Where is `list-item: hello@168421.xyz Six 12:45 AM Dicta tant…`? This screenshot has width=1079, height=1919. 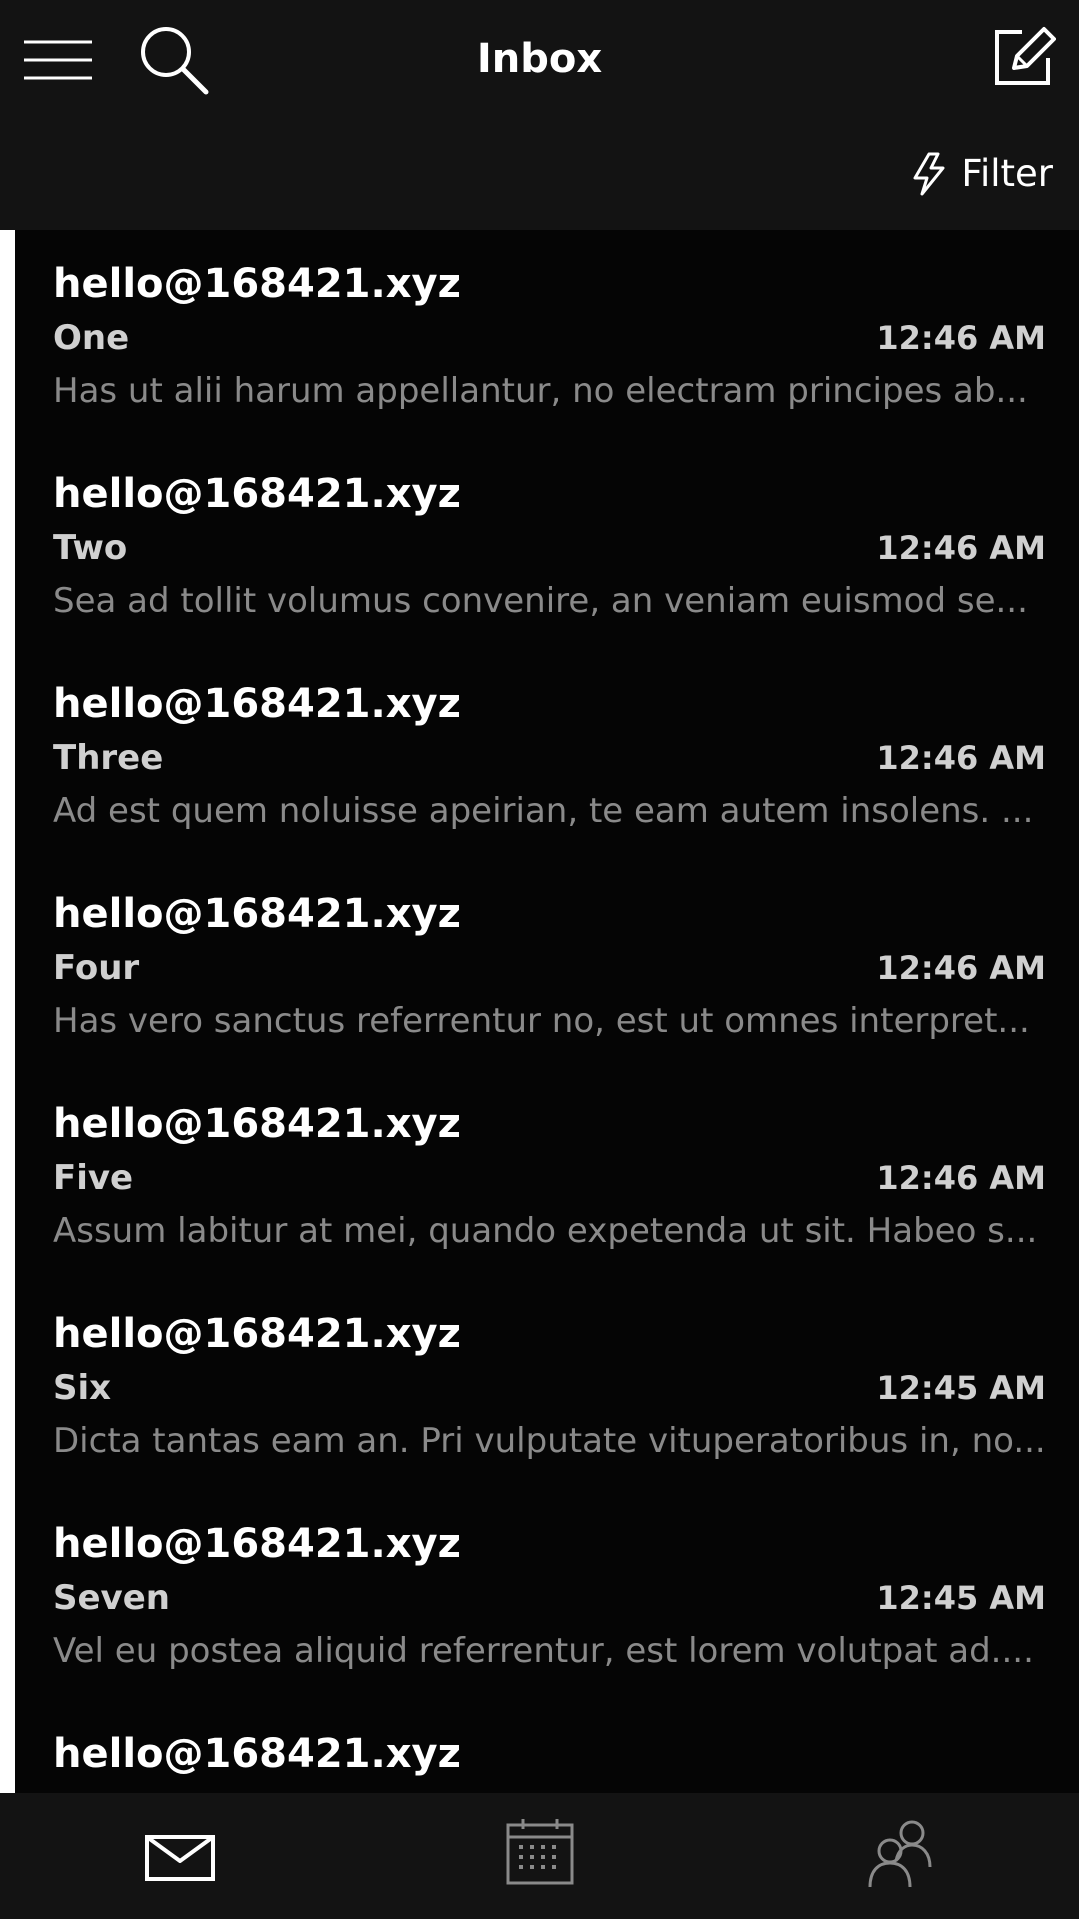
list-item: hello@168421.xyz Six 12:45 AM Dicta tant… is located at coordinates (548, 1385).